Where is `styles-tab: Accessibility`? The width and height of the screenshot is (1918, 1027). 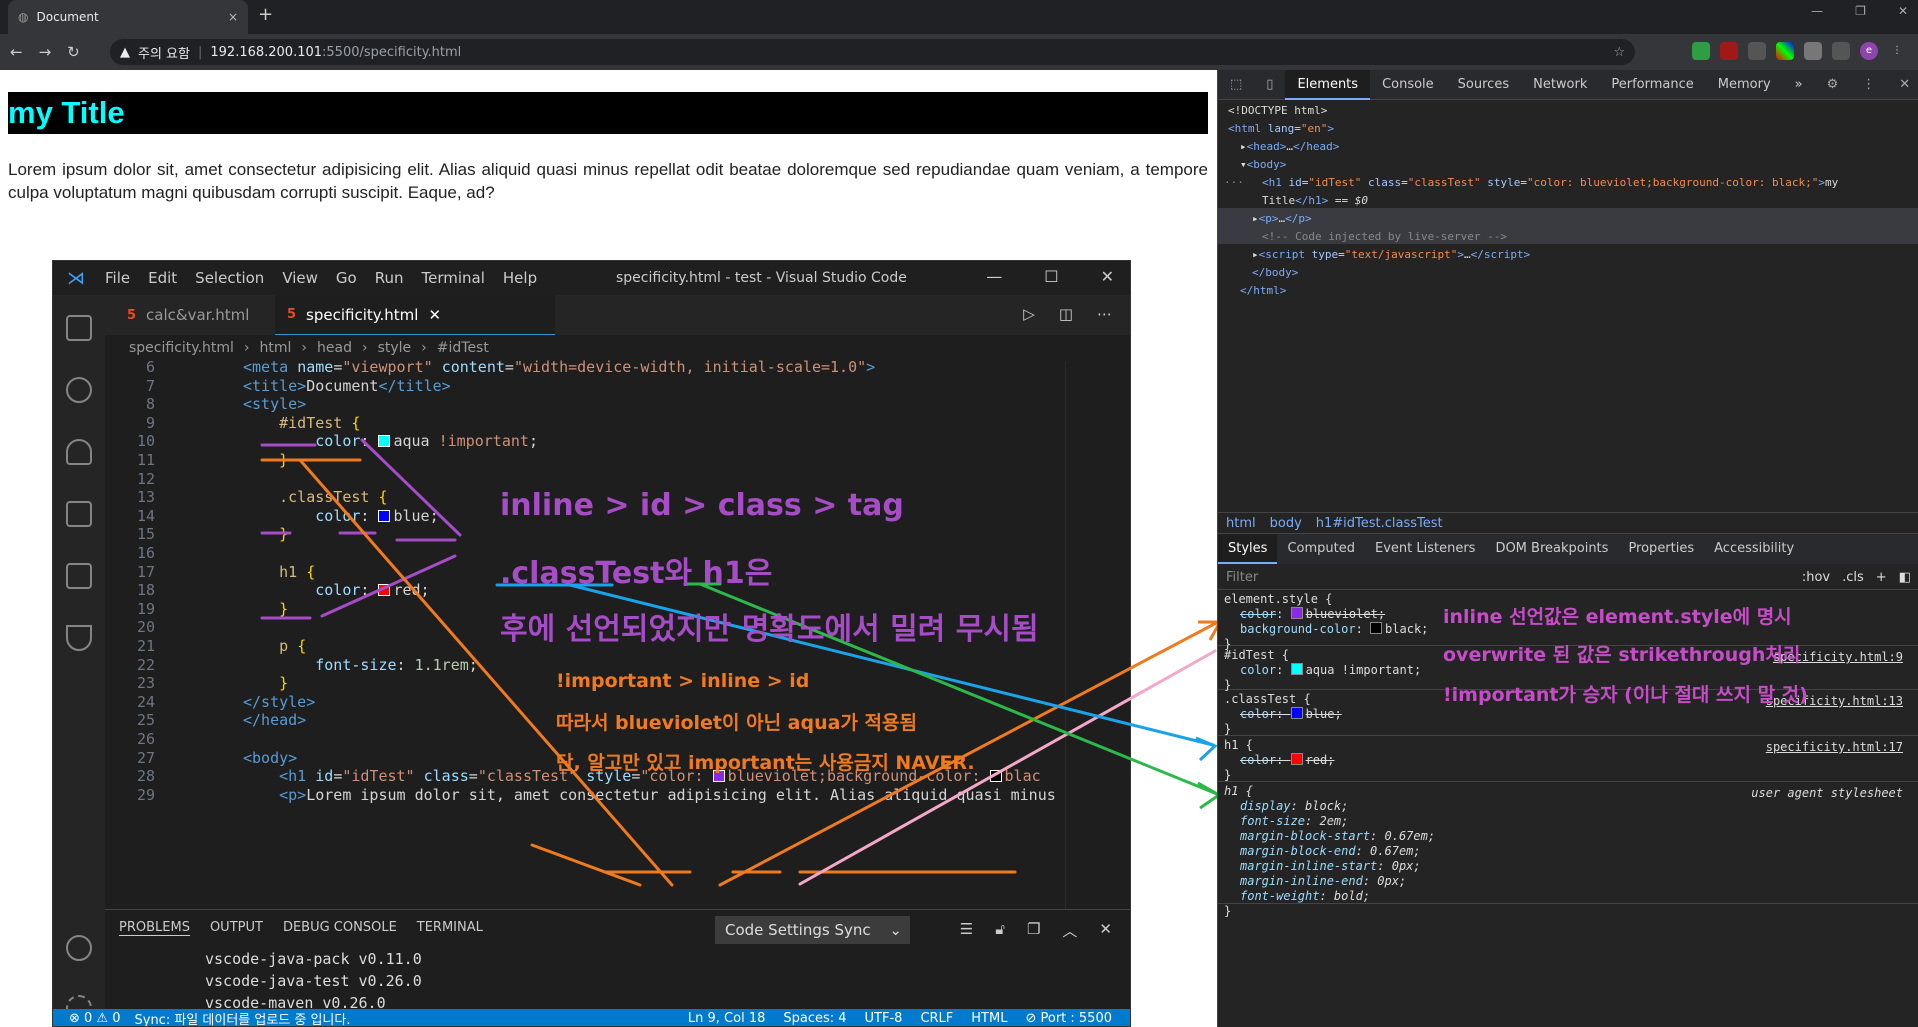
styles-tab: Accessibility is located at coordinates (1754, 549).